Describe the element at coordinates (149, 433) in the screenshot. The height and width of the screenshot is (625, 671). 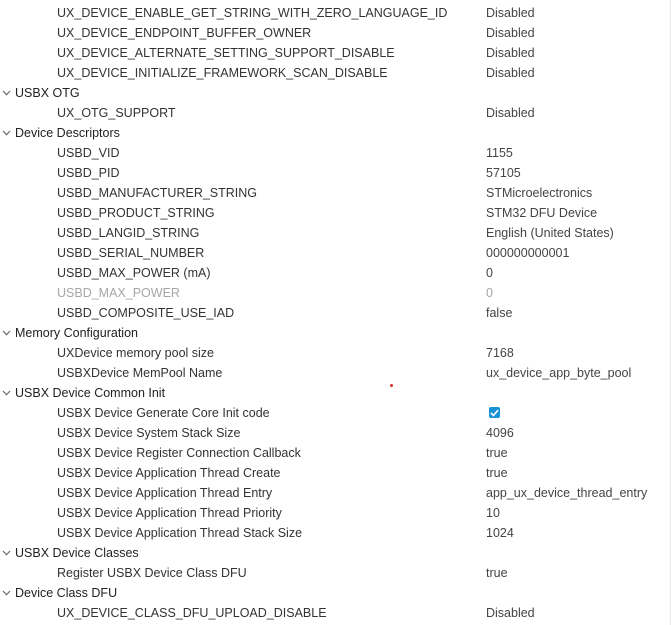
I see `param-name: USBX Device System Stack Size` at that location.